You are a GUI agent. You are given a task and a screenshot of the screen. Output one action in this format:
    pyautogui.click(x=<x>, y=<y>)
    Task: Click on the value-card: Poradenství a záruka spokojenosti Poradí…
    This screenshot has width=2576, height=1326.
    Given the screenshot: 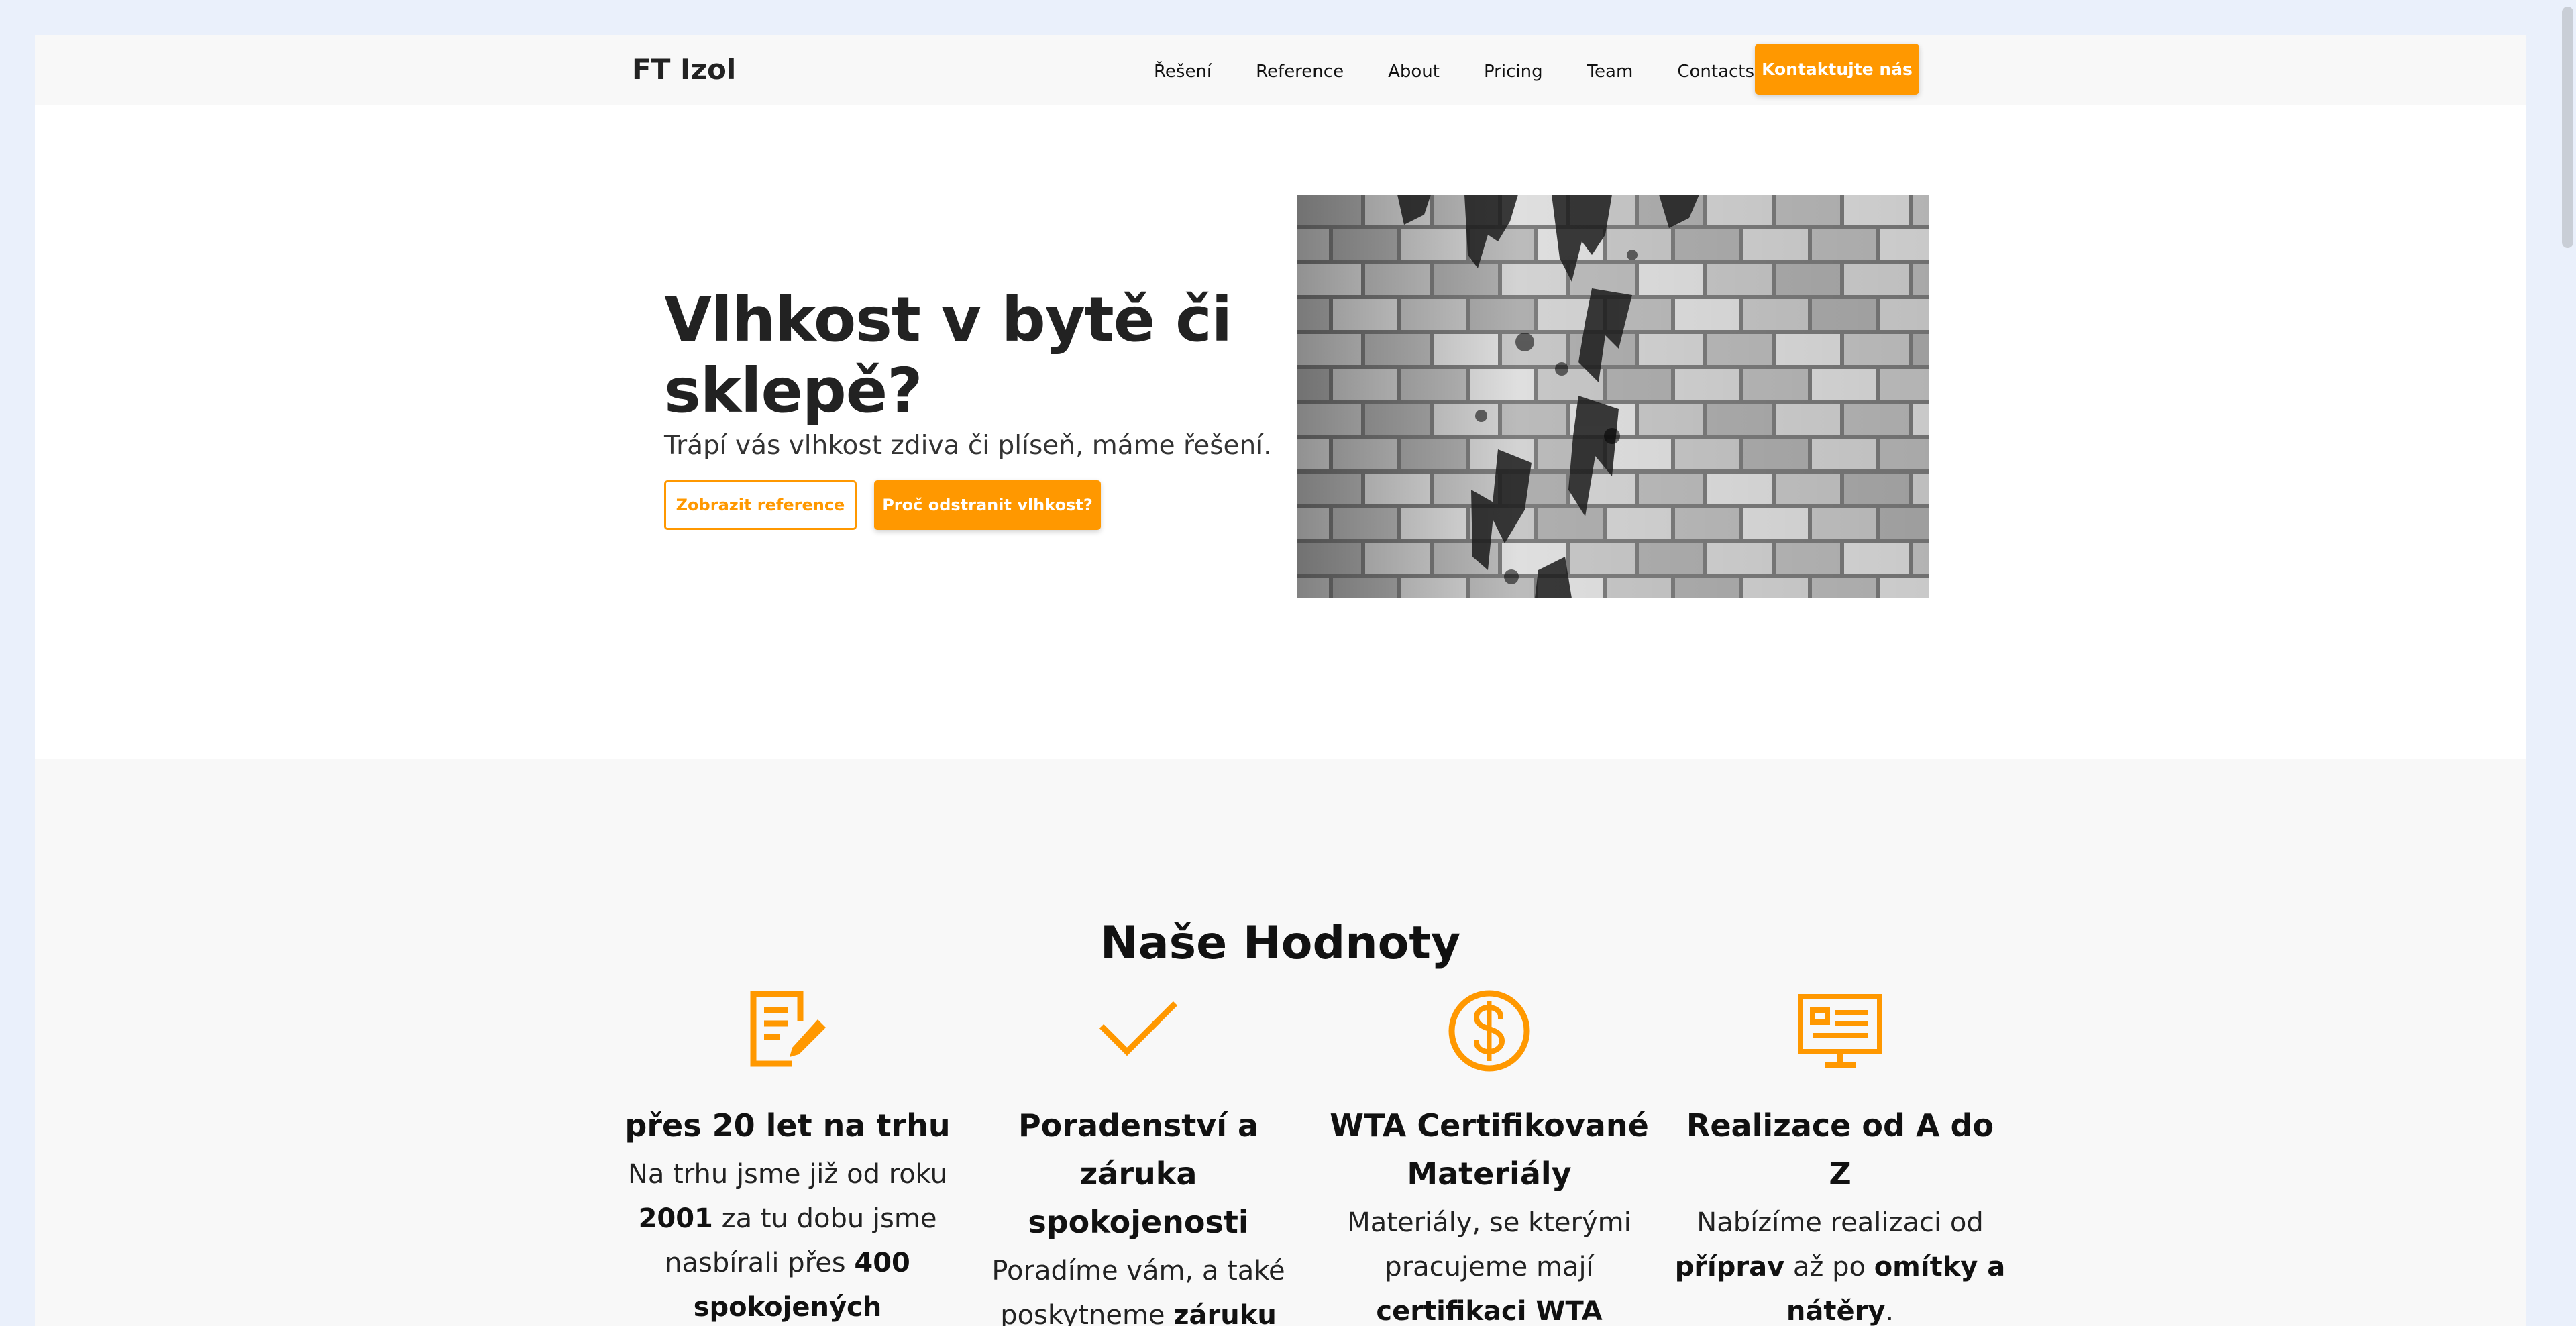 What is the action you would take?
    pyautogui.click(x=1138, y=1156)
    